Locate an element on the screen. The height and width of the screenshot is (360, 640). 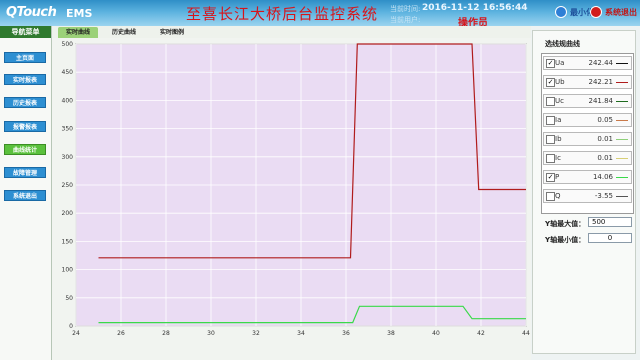
y-tick-label: 450 is located at coordinates (68, 72).